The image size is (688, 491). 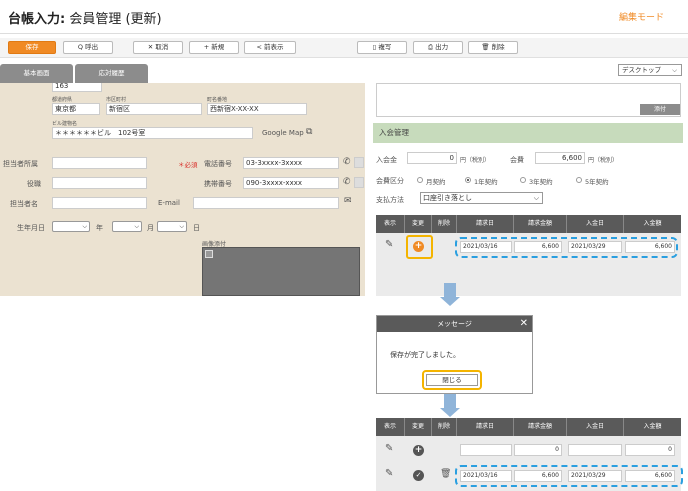 What do you see at coordinates (71, 226) in the screenshot?
I see `birth-year-select: ⌵` at bounding box center [71, 226].